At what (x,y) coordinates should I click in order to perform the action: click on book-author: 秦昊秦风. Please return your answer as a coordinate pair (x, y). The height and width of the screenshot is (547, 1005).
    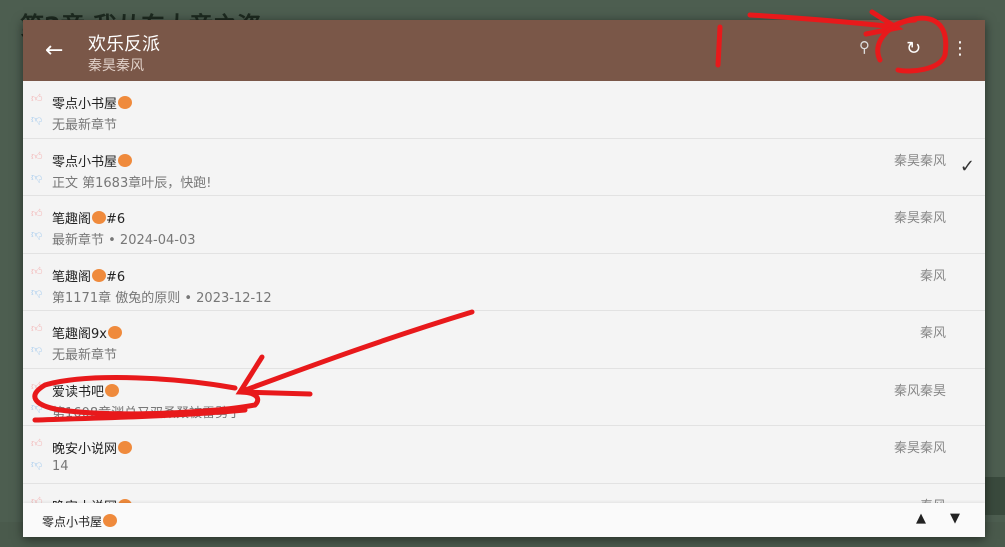
    Looking at the image, I should click on (116, 66).